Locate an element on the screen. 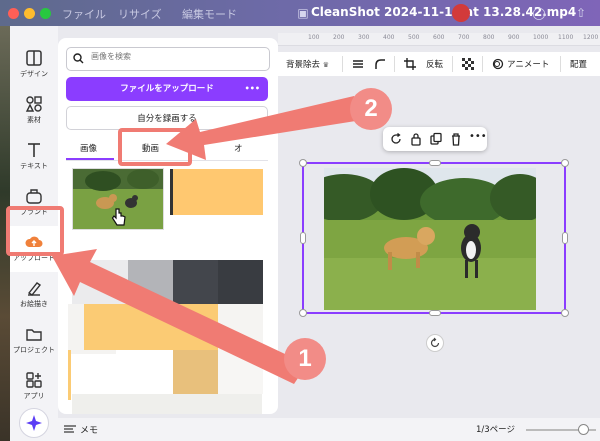 The image size is (600, 441). step-badge-2: 2 is located at coordinates (371, 109).